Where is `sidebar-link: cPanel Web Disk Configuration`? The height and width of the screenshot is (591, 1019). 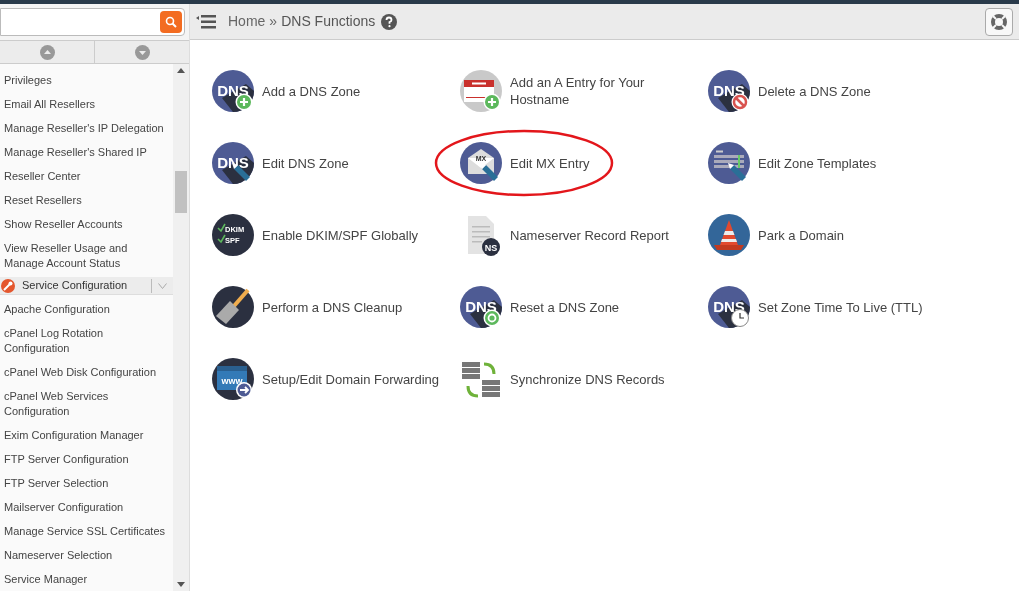 sidebar-link: cPanel Web Disk Configuration is located at coordinates (87, 372).